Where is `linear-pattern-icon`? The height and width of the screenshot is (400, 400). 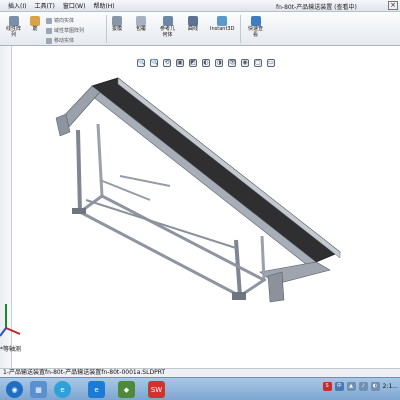
linear-pattern-icon is located at coordinates (13, 21).